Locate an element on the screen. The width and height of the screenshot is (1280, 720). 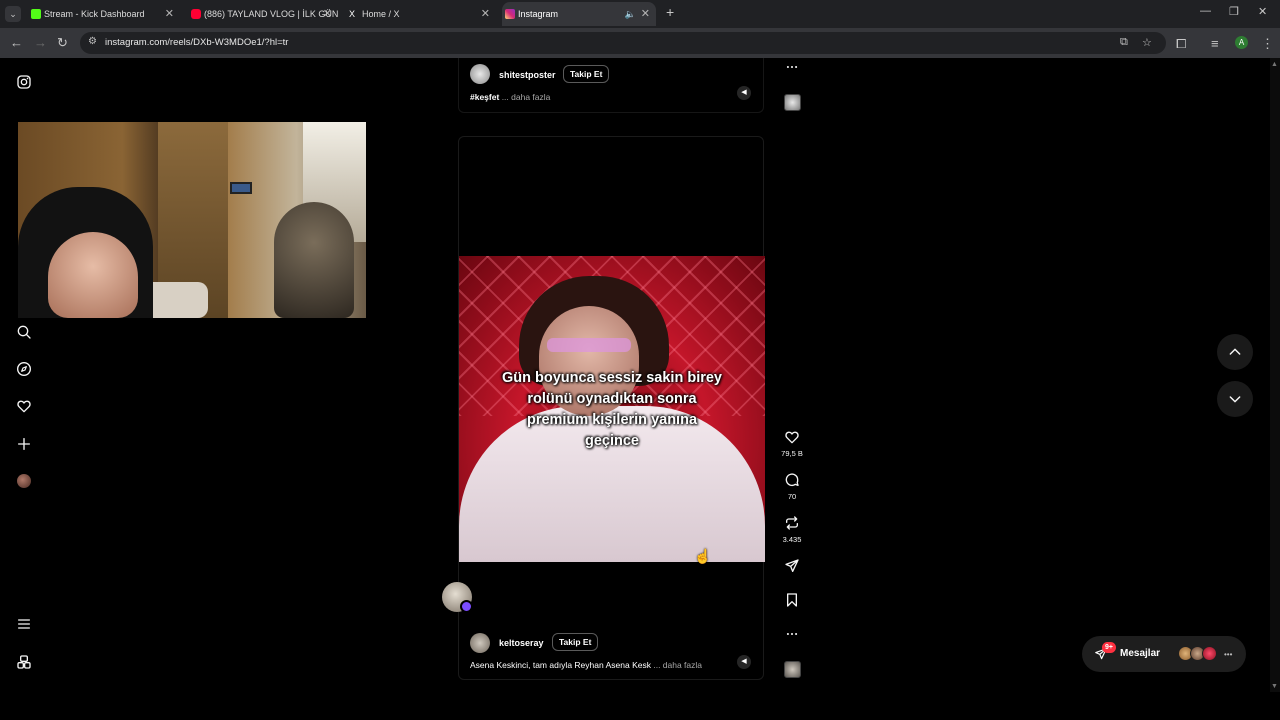
video-person-glasses is located at coordinates (589, 345).